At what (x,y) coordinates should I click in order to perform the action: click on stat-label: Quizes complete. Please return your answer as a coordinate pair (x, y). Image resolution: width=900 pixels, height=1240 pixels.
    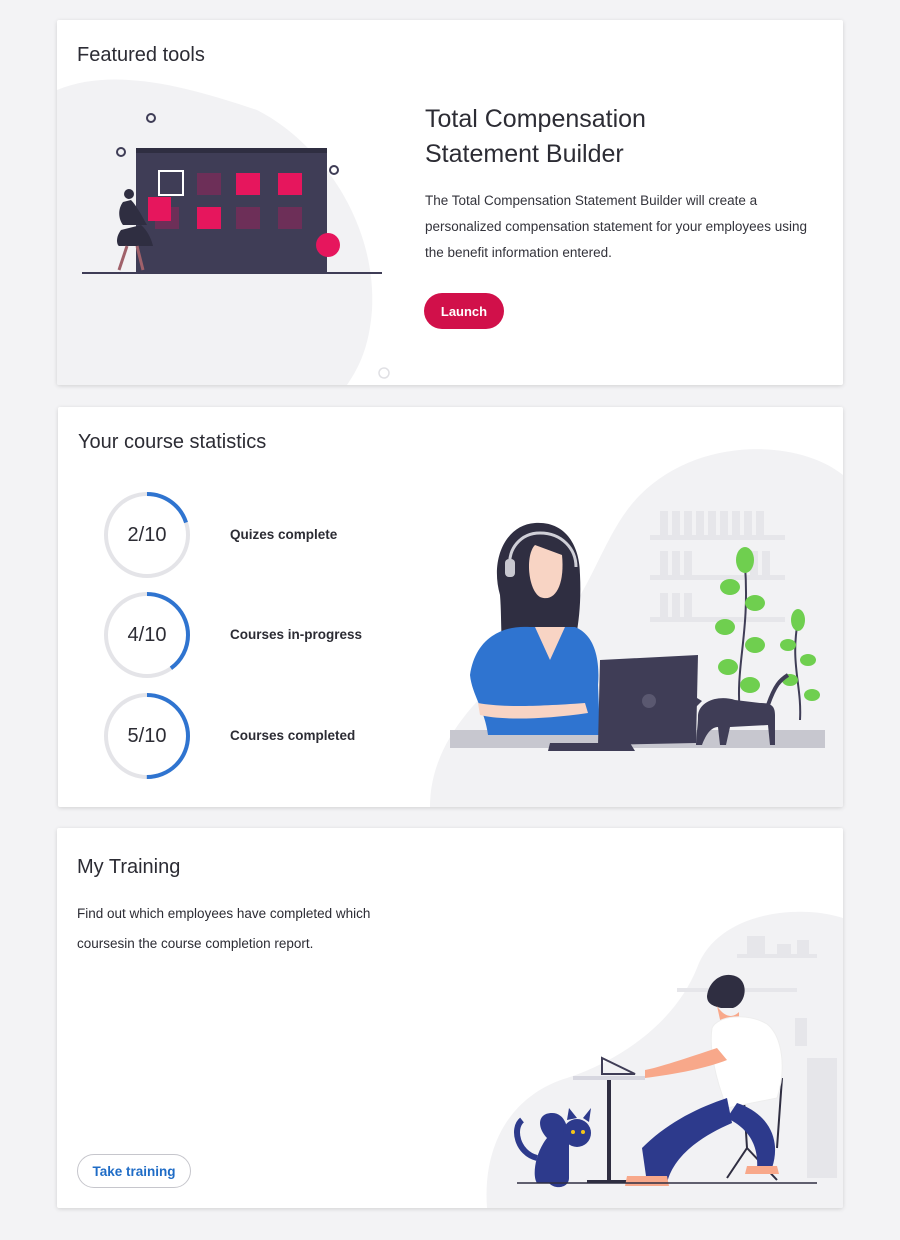
    Looking at the image, I should click on (284, 534).